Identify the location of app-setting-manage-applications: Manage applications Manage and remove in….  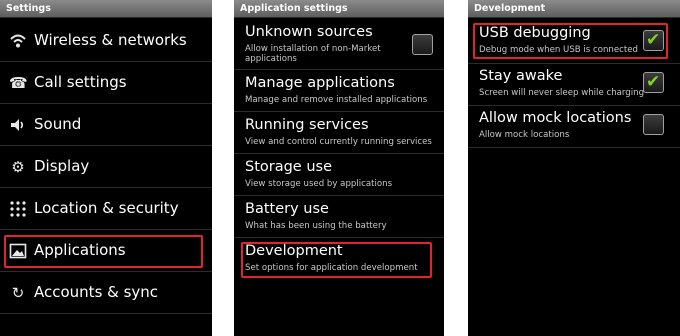
(339, 91).